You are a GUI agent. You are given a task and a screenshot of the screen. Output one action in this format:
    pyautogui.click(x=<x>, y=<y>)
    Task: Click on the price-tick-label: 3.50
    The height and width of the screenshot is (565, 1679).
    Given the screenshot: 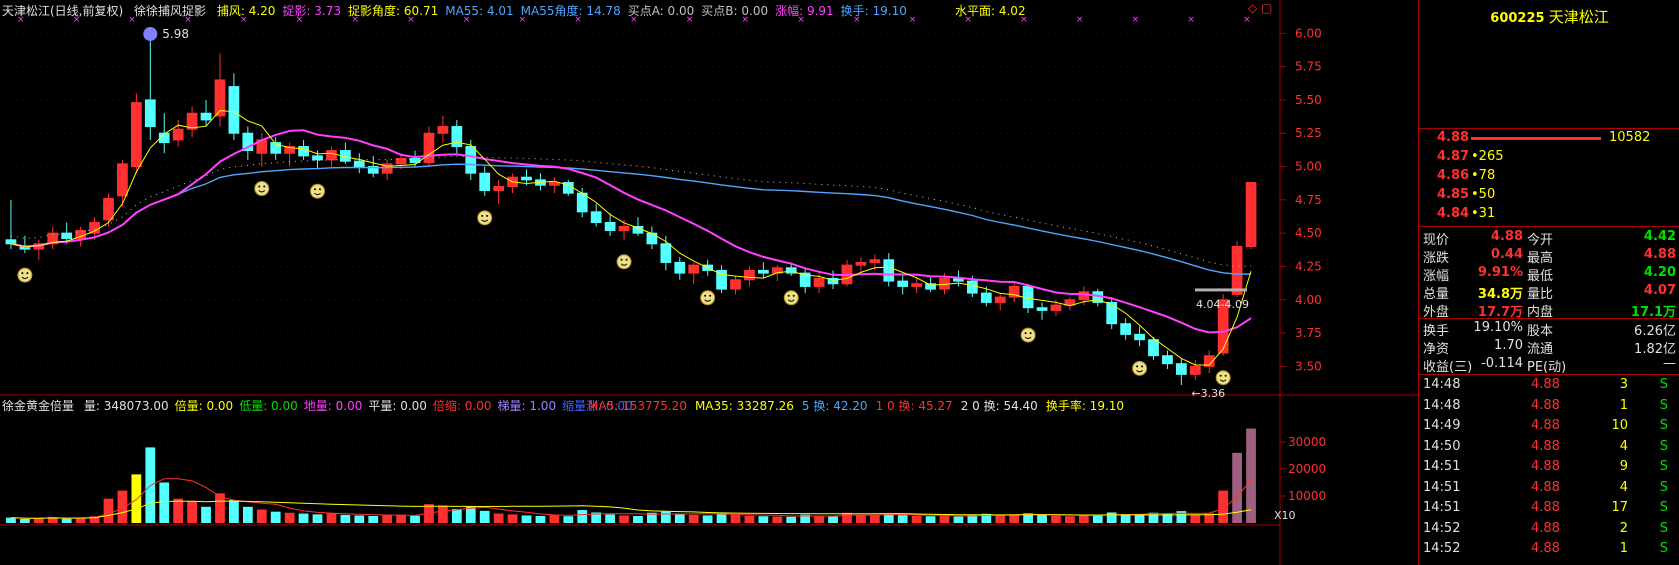 What is the action you would take?
    pyautogui.click(x=1308, y=366)
    